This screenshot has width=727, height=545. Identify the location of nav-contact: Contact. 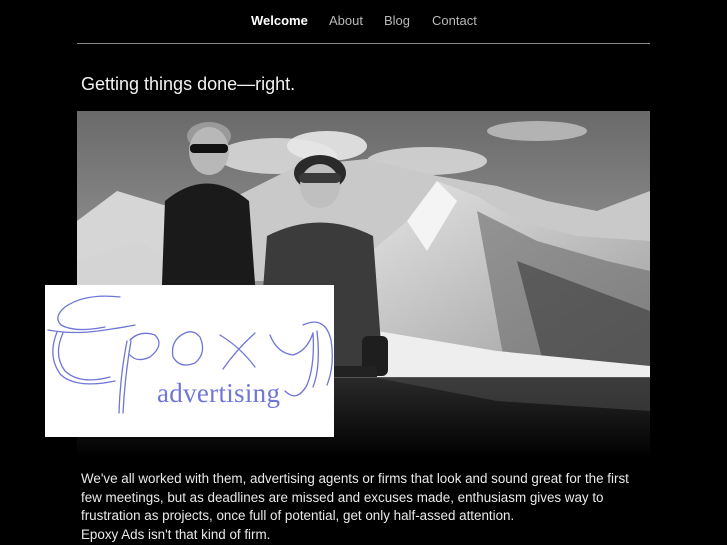
(454, 20).